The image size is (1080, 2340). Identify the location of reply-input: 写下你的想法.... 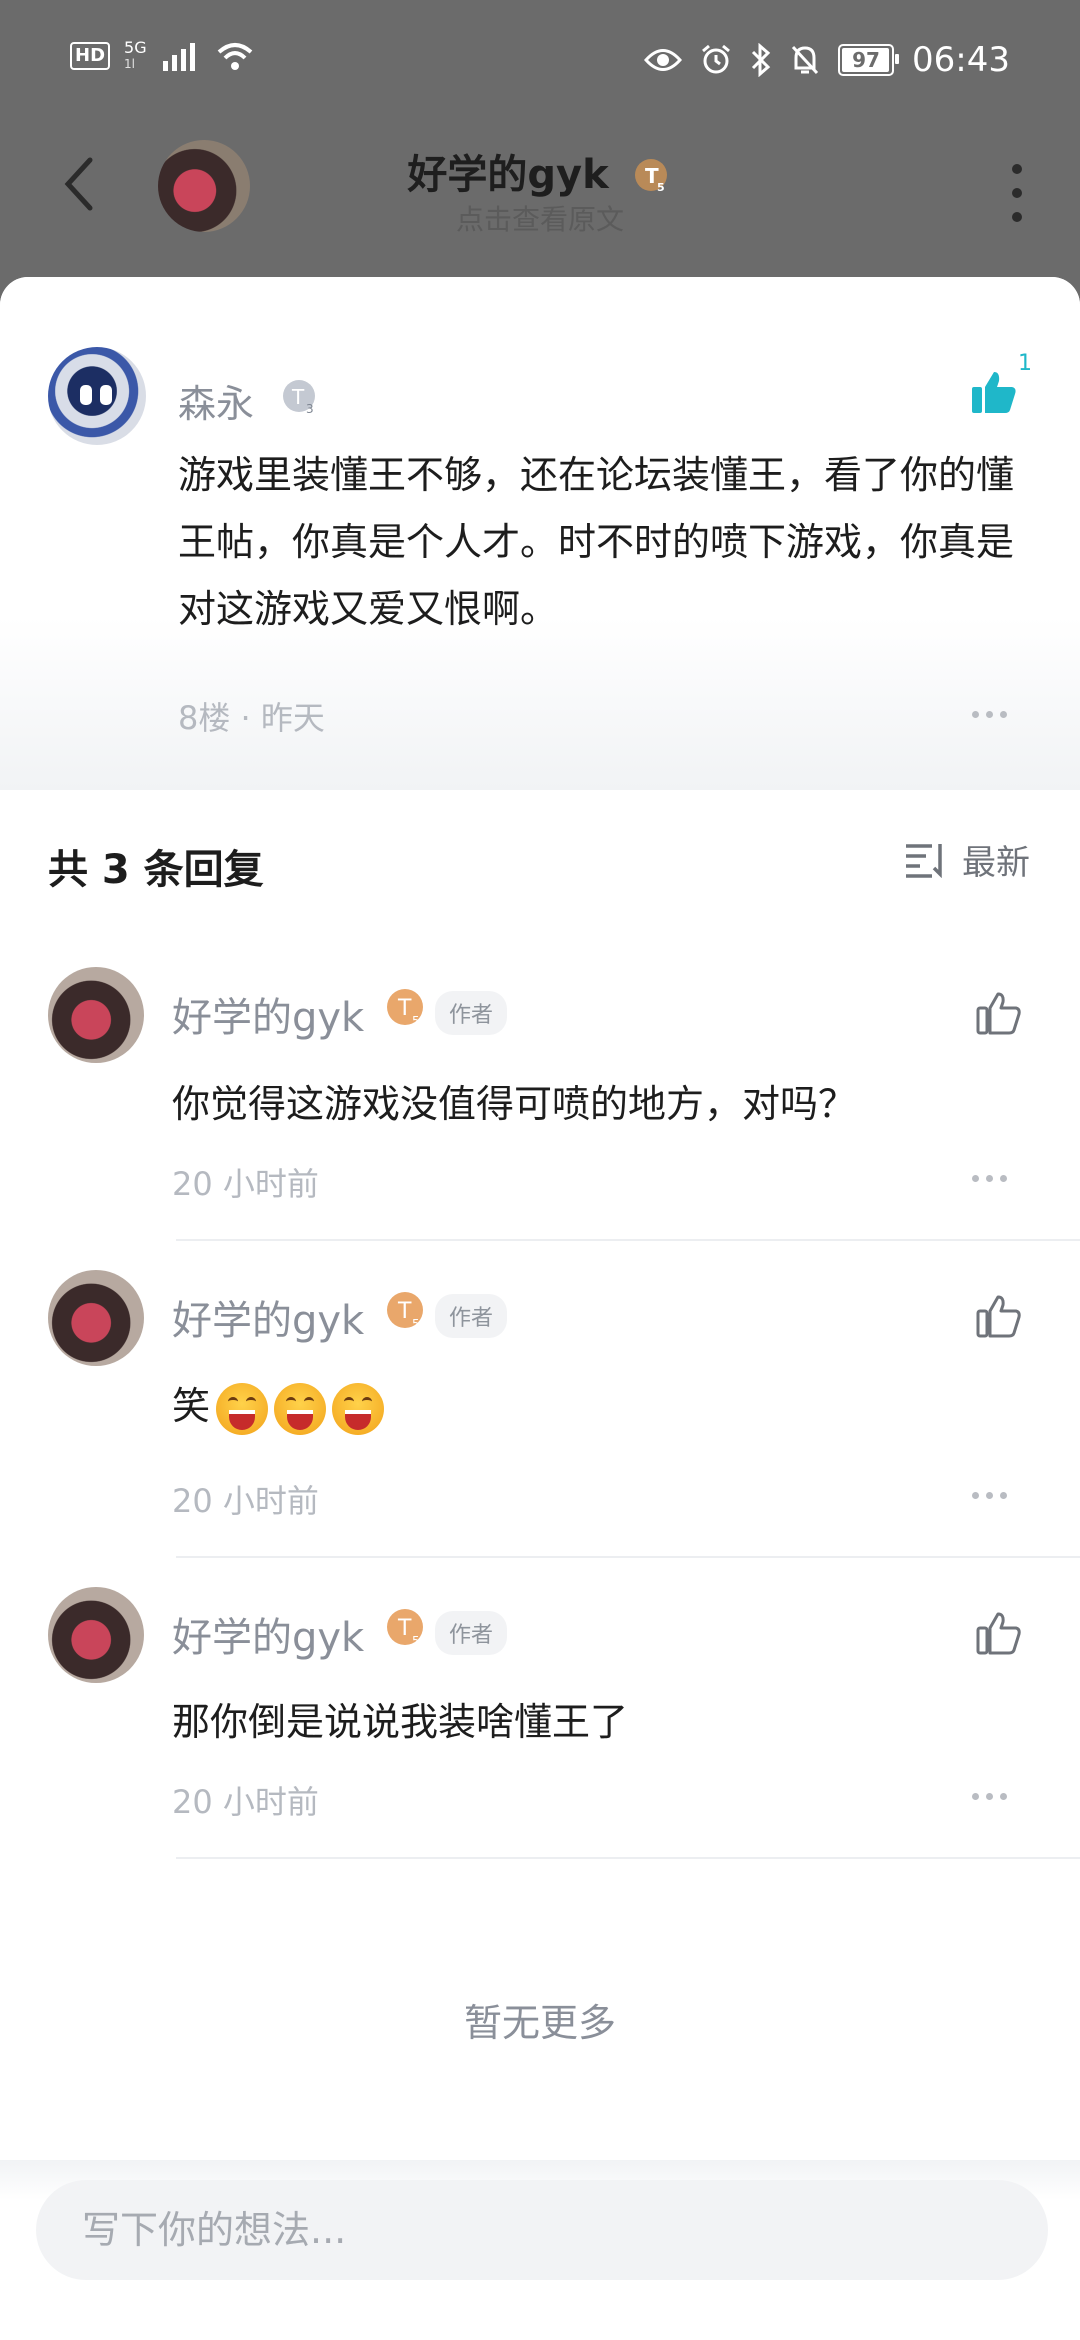
(542, 2230).